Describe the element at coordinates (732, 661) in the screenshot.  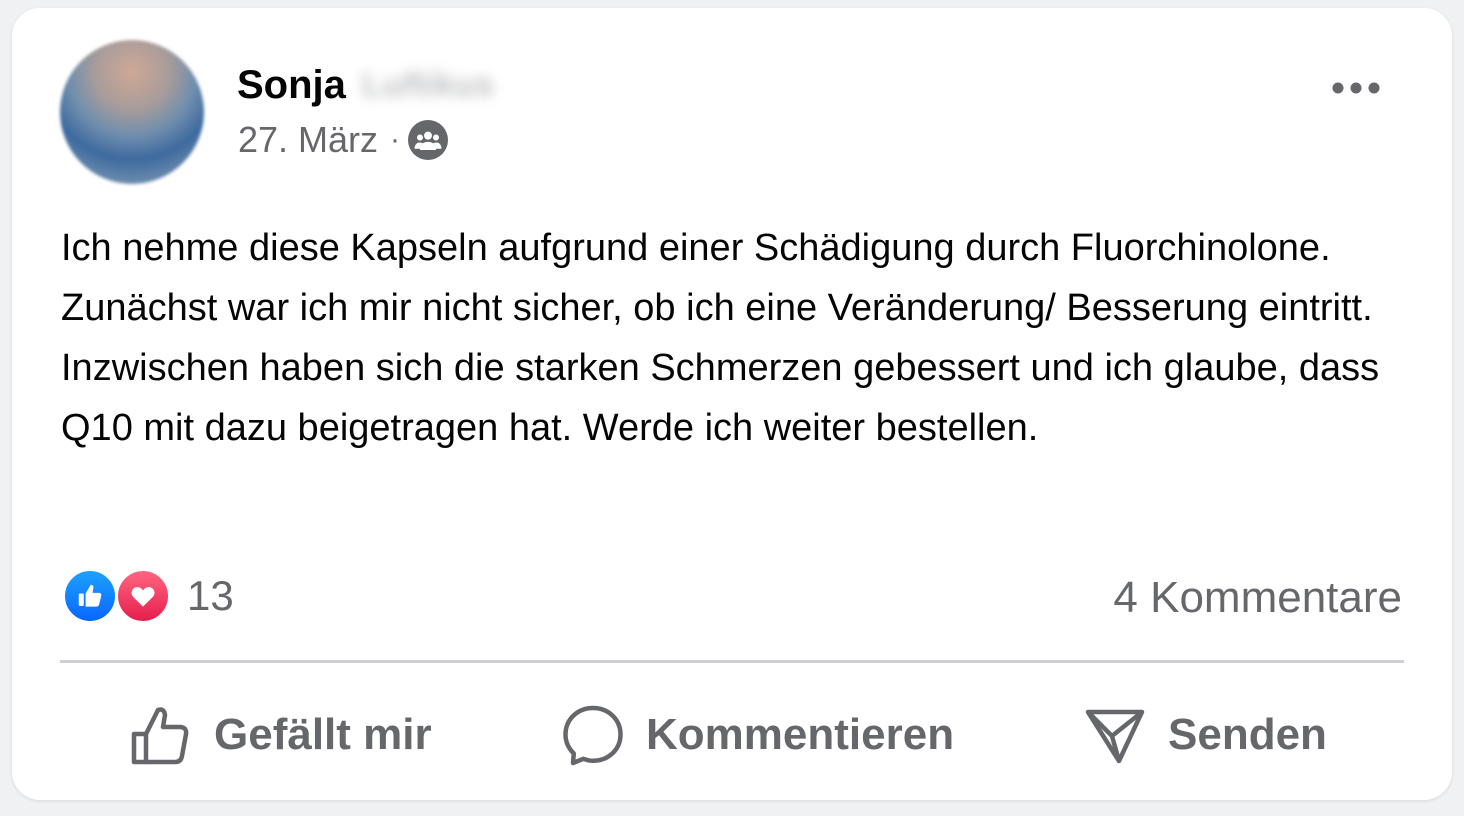
I see `divider` at that location.